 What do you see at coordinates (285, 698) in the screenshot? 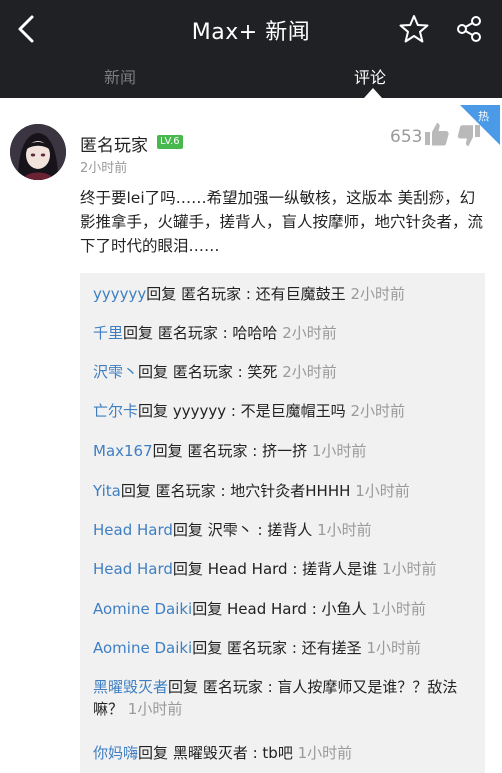
I see `reply-item: 黑曜毁灭者回复 匿名玩家 : 盲人按摩师又是谁？？敌法嘛？ 1小时前` at bounding box center [285, 698].